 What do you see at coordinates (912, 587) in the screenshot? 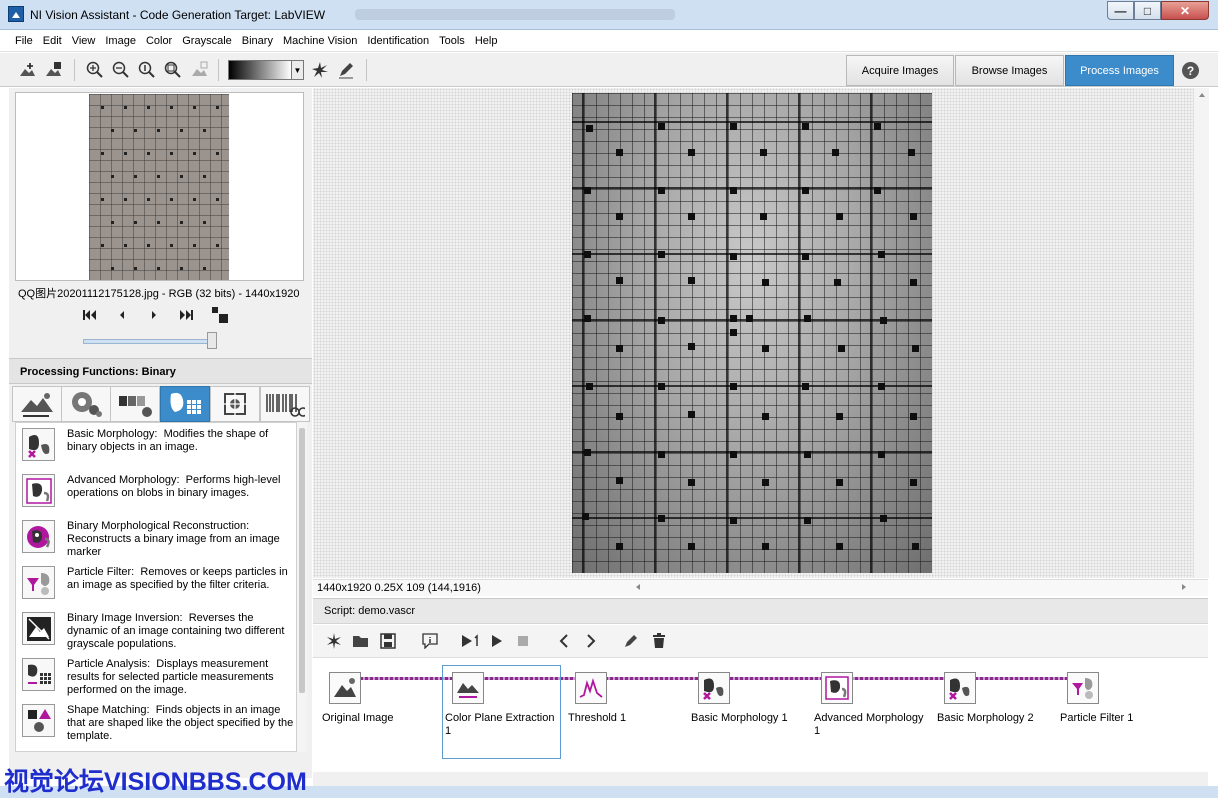
I see `canvas-horizontal-scrollbar` at bounding box center [912, 587].